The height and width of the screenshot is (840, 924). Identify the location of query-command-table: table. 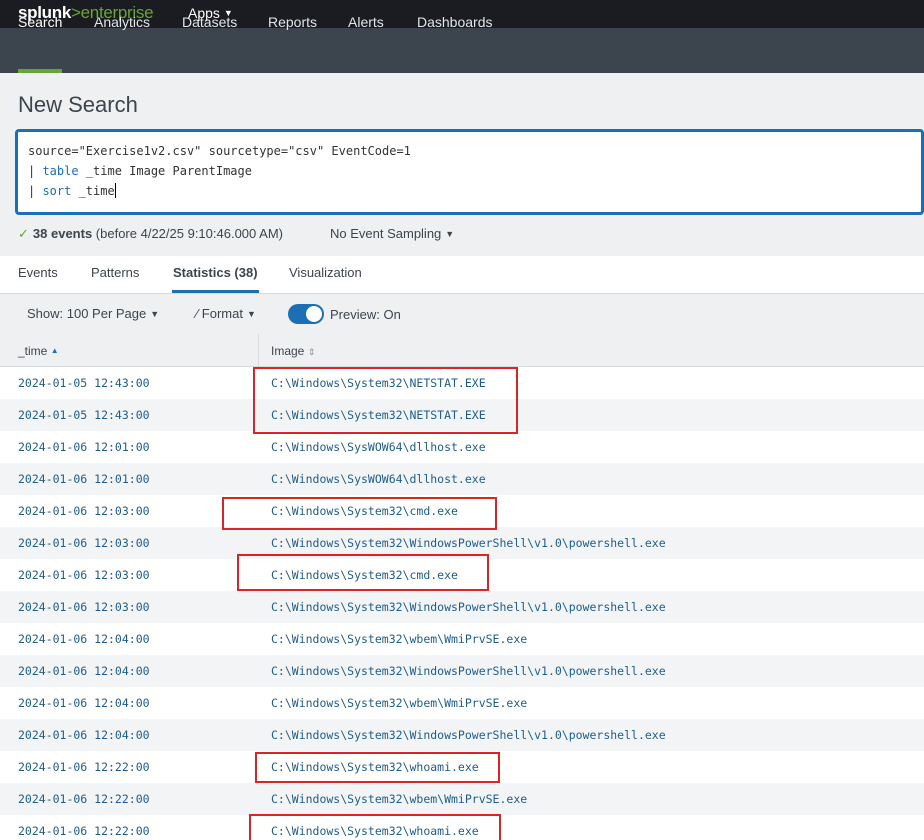
(60, 171).